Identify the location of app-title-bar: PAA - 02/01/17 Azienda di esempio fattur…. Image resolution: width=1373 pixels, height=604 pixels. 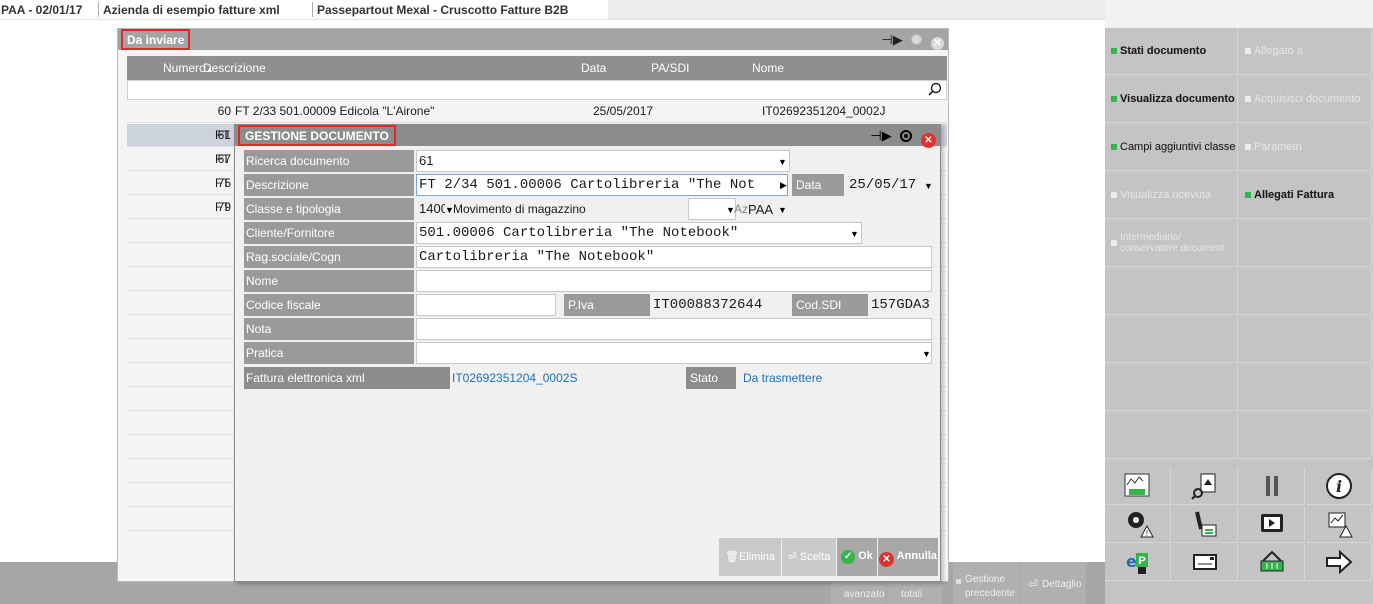
(552, 10).